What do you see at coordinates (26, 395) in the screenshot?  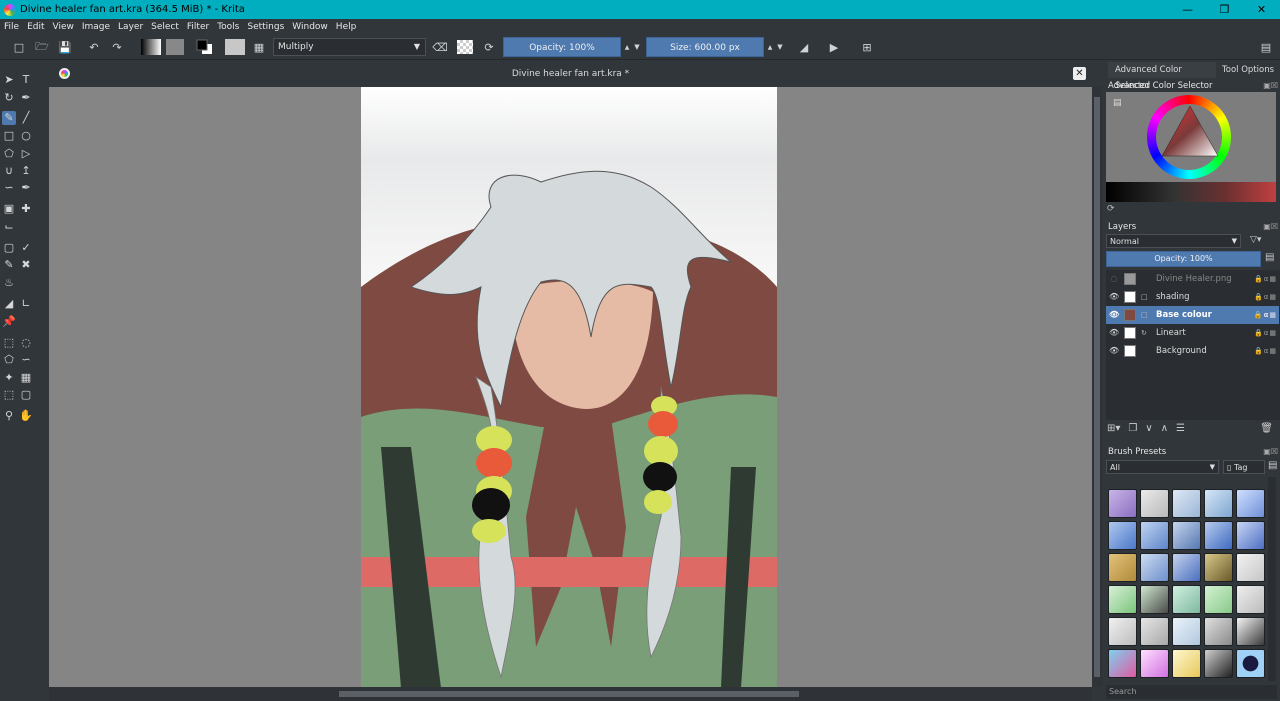 I see `magnetic-select-icon: ▢` at bounding box center [26, 395].